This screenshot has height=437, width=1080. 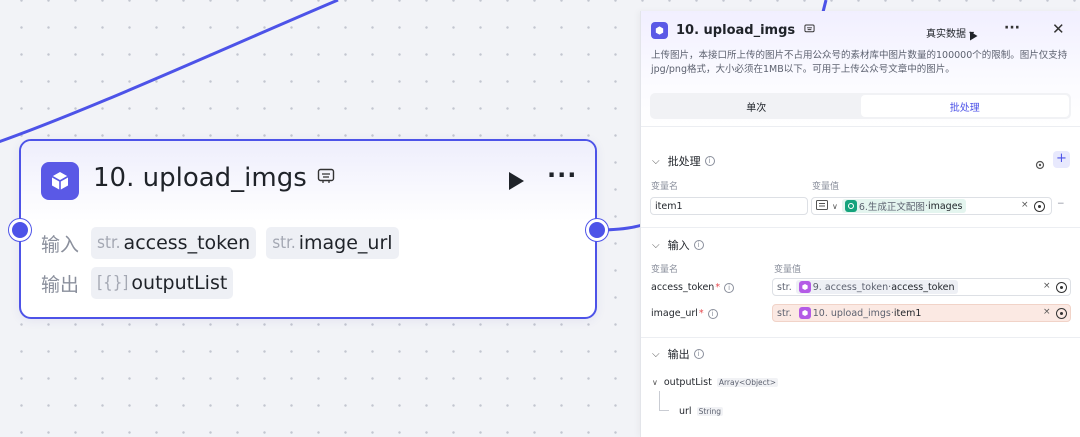 What do you see at coordinates (850, 287) in the screenshot?
I see `ref-node: 9. access_token` at bounding box center [850, 287].